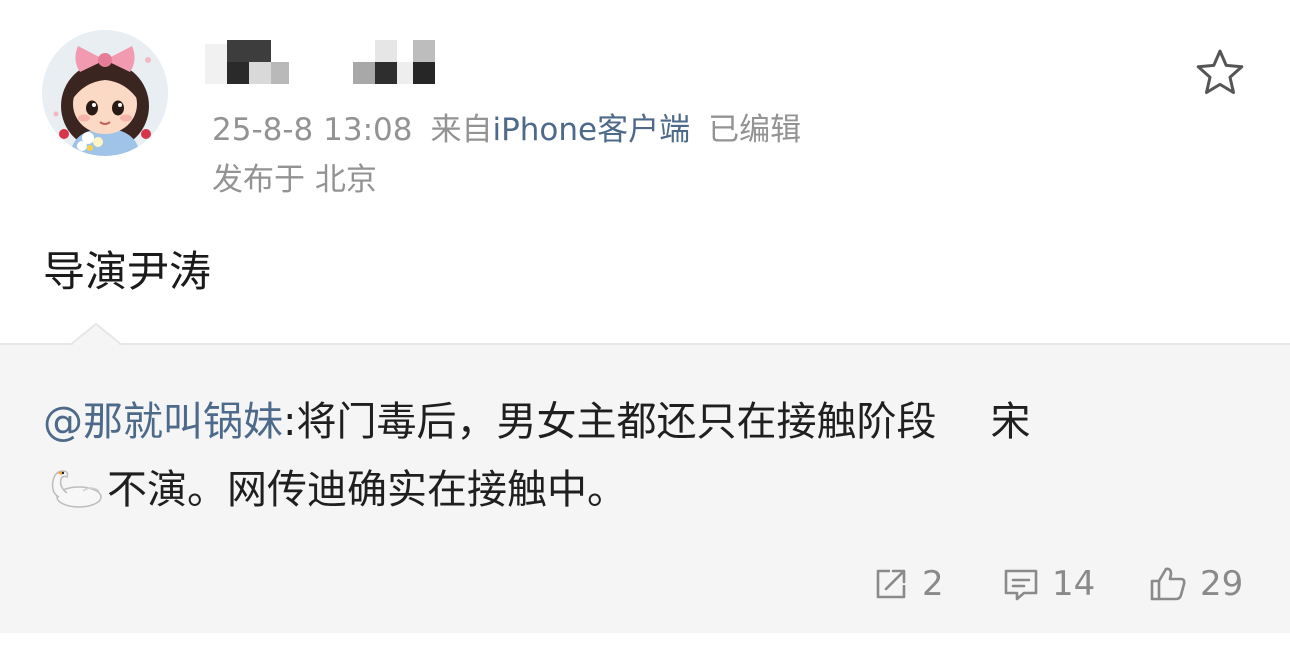 The width and height of the screenshot is (1290, 655). Describe the element at coordinates (367, 490) in the screenshot. I see `repost-text-part3: 不演。网传迪确实在接触中。` at that location.